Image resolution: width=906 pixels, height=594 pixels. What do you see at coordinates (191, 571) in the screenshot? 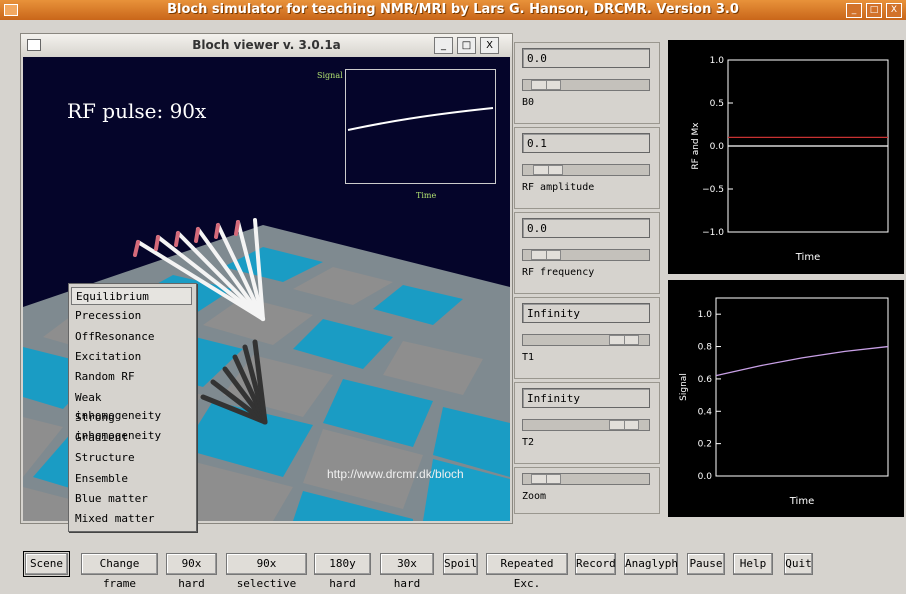
I see `90x-hard-button: 90x hard` at bounding box center [191, 571].